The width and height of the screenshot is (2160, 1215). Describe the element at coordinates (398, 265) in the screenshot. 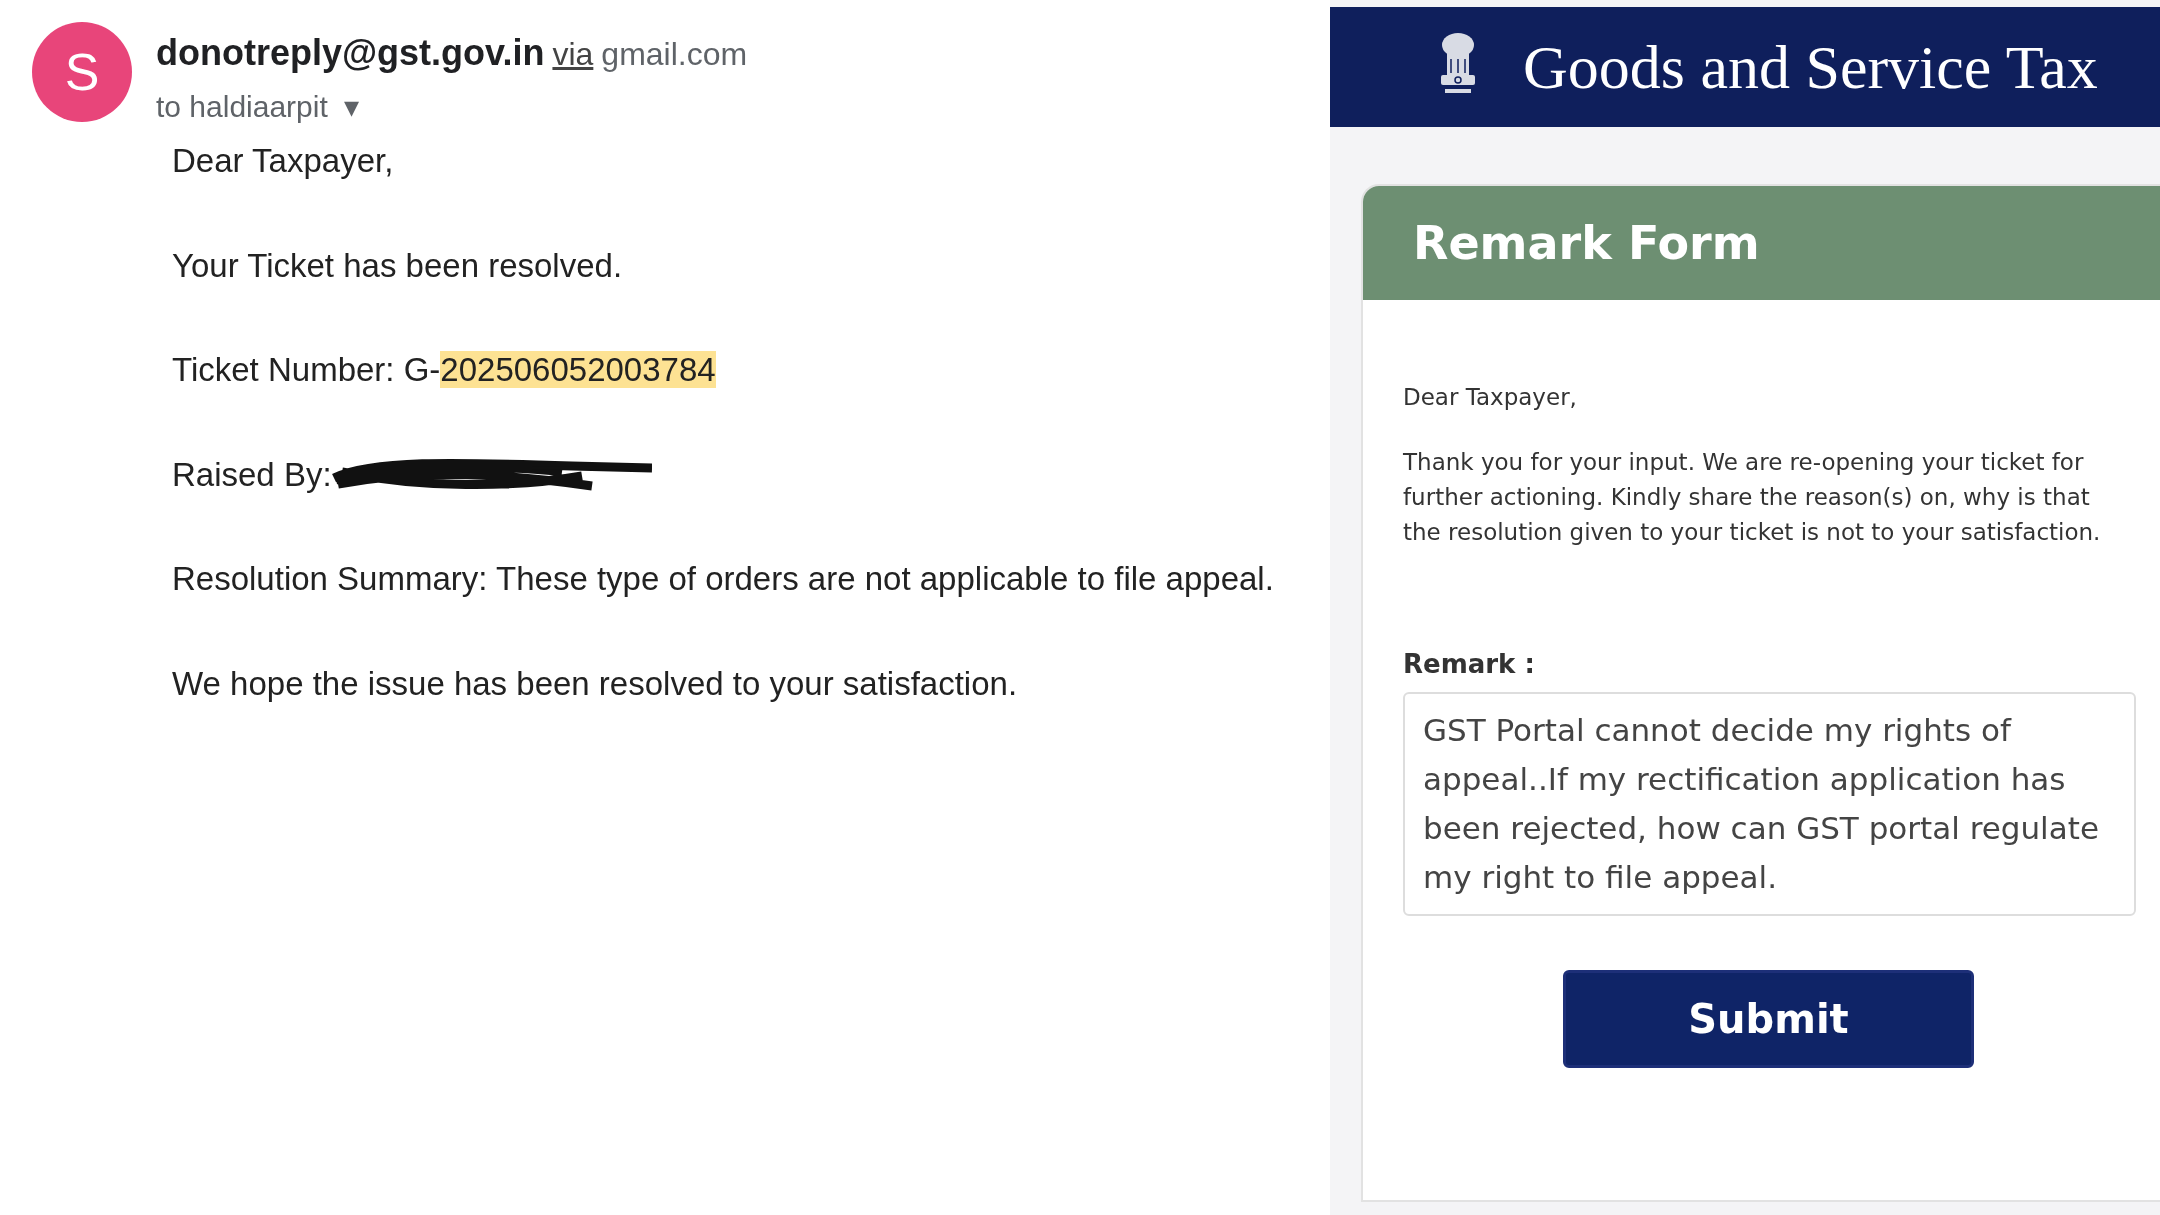

I see `email-line: Your Ticket has been resolved.` at that location.